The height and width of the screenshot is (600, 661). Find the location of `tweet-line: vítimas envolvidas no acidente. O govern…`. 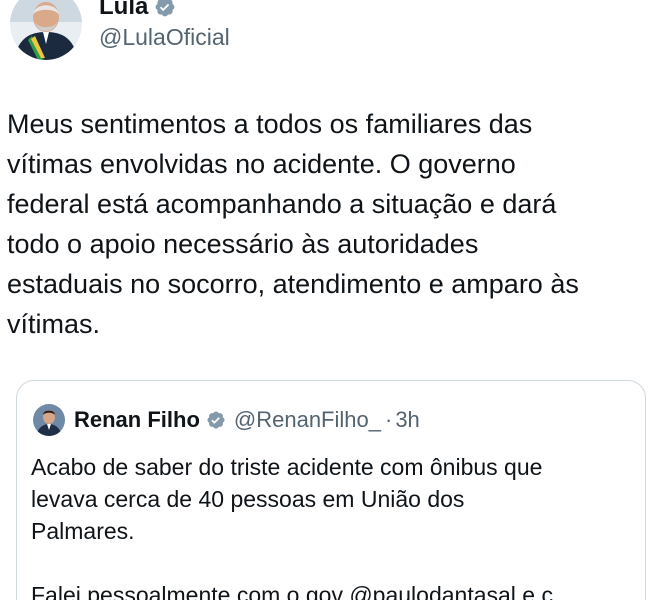

tweet-line: vítimas envolvidas no acidente. O govern… is located at coordinates (261, 164).